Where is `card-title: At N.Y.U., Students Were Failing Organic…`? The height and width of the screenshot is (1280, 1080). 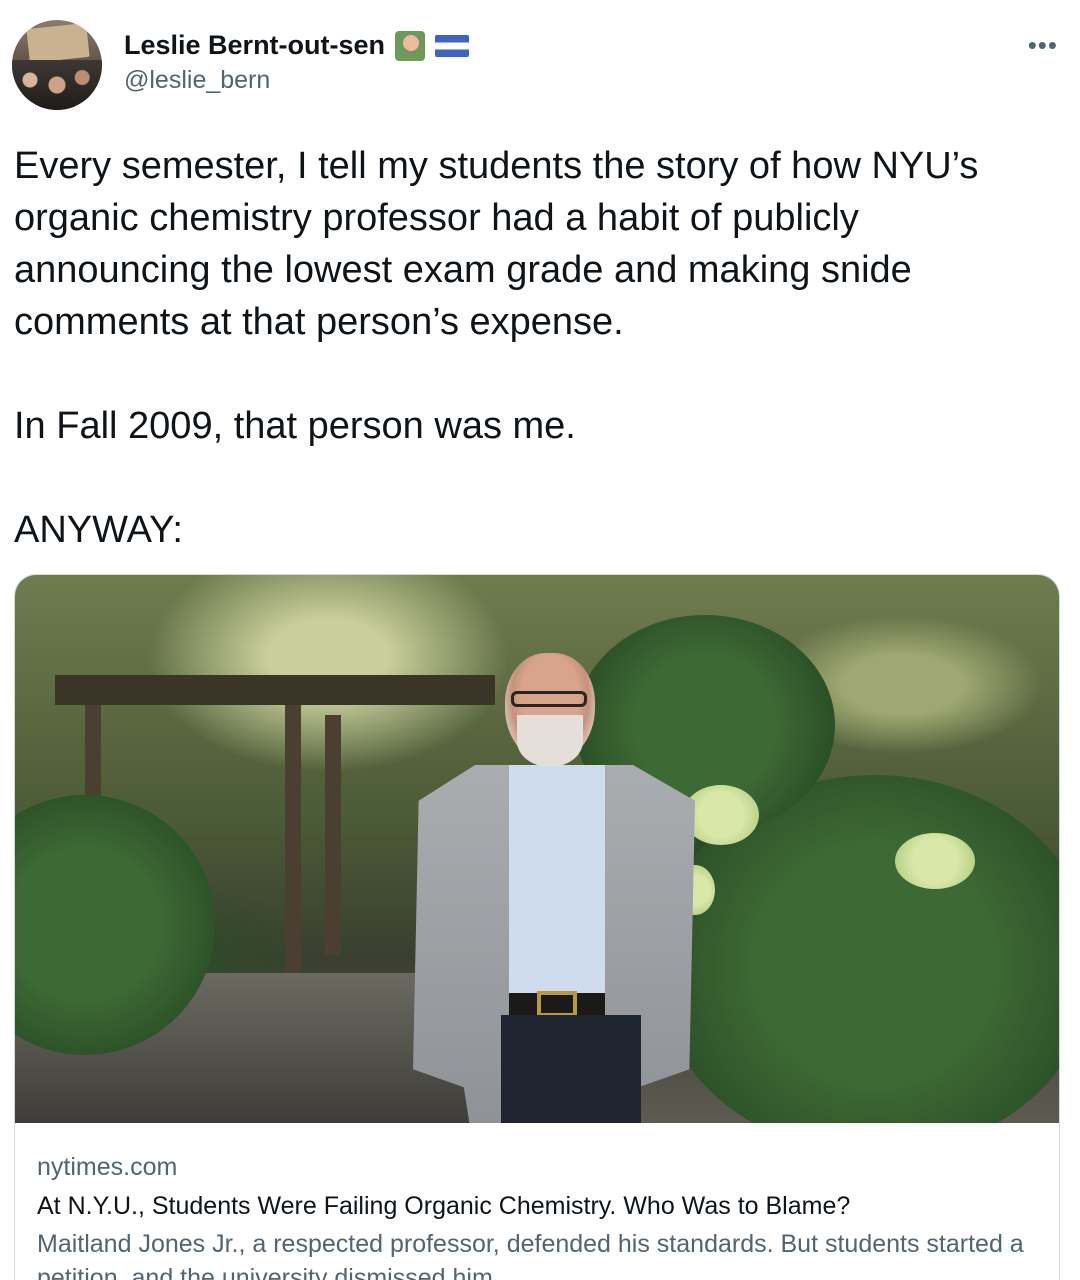
card-title: At N.Y.U., Students Were Failing Organic… is located at coordinates (537, 1206).